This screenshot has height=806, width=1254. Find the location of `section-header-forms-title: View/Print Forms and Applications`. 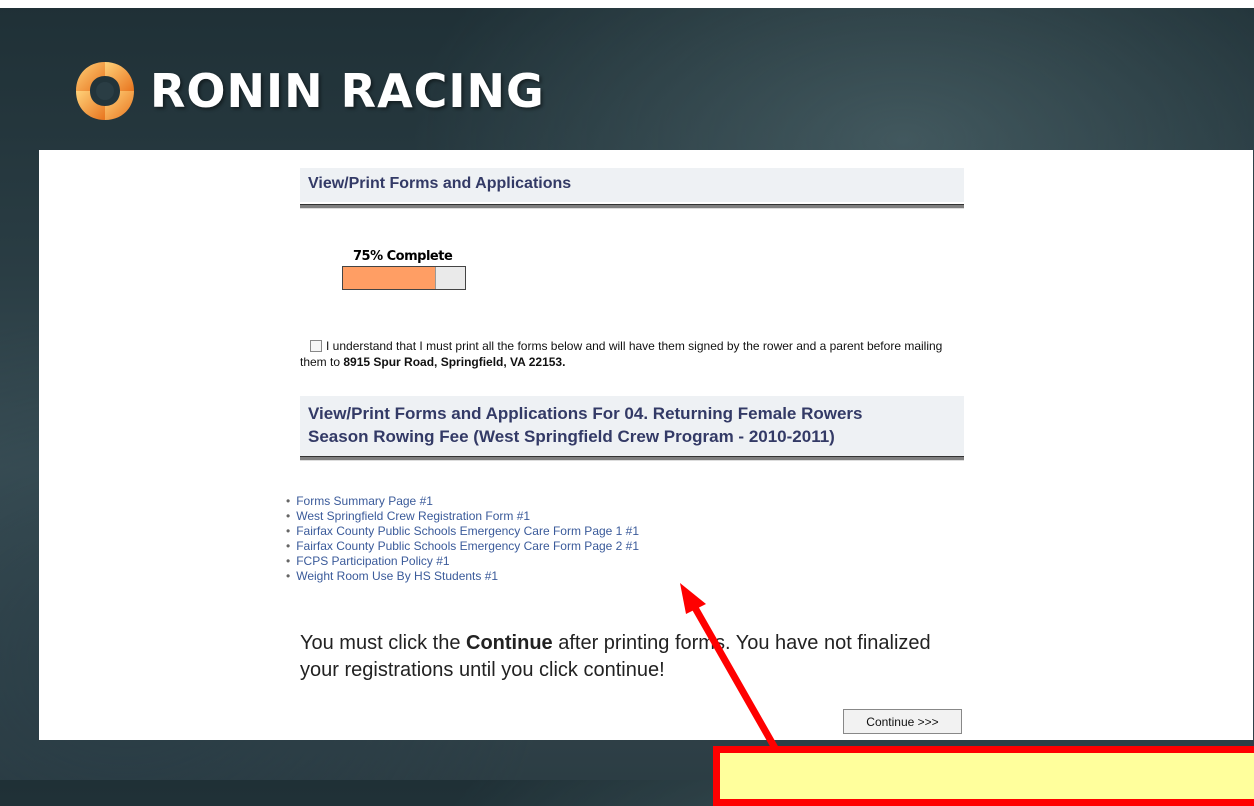

section-header-forms-title: View/Print Forms and Applications is located at coordinates (440, 183).